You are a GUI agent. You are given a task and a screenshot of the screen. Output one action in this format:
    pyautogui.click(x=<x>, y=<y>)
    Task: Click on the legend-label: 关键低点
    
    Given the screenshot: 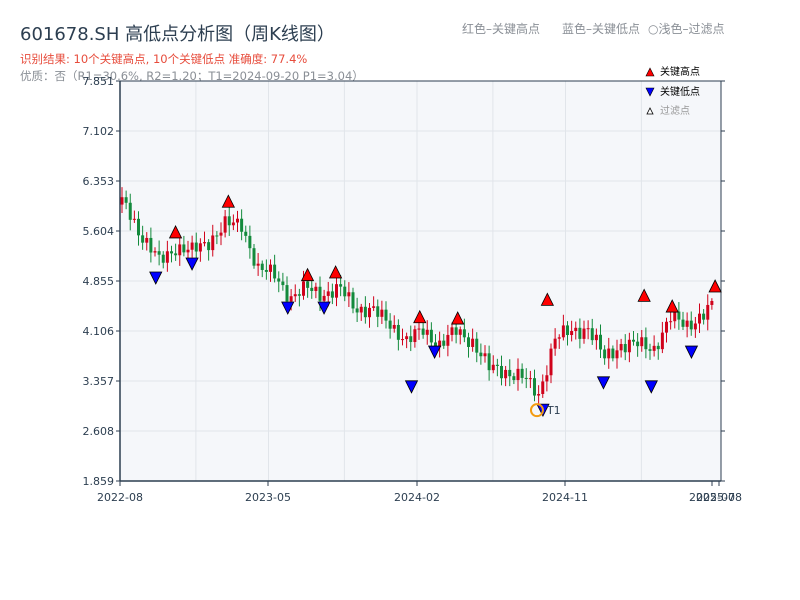 What is the action you would take?
    pyautogui.click(x=680, y=91)
    